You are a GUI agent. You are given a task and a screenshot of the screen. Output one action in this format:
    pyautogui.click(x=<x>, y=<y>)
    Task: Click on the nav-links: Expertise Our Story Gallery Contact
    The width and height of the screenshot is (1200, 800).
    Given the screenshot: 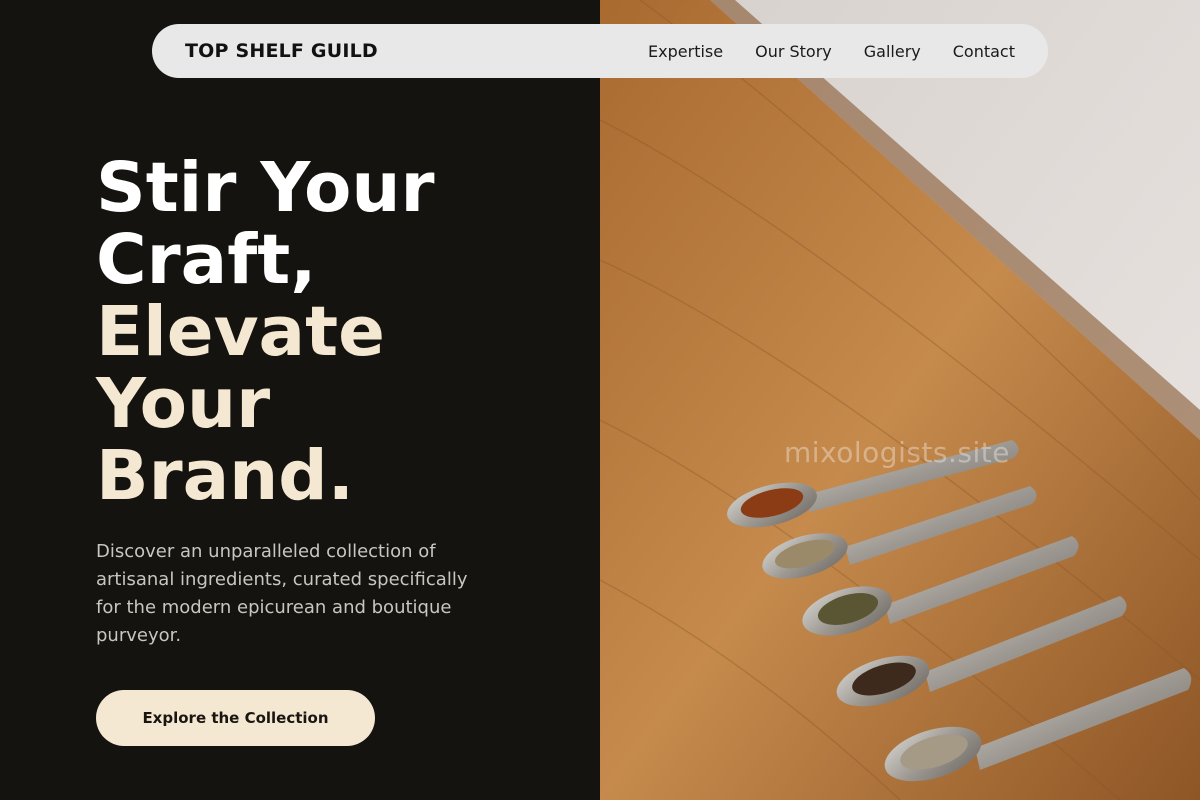 What is the action you would take?
    pyautogui.click(x=831, y=51)
    